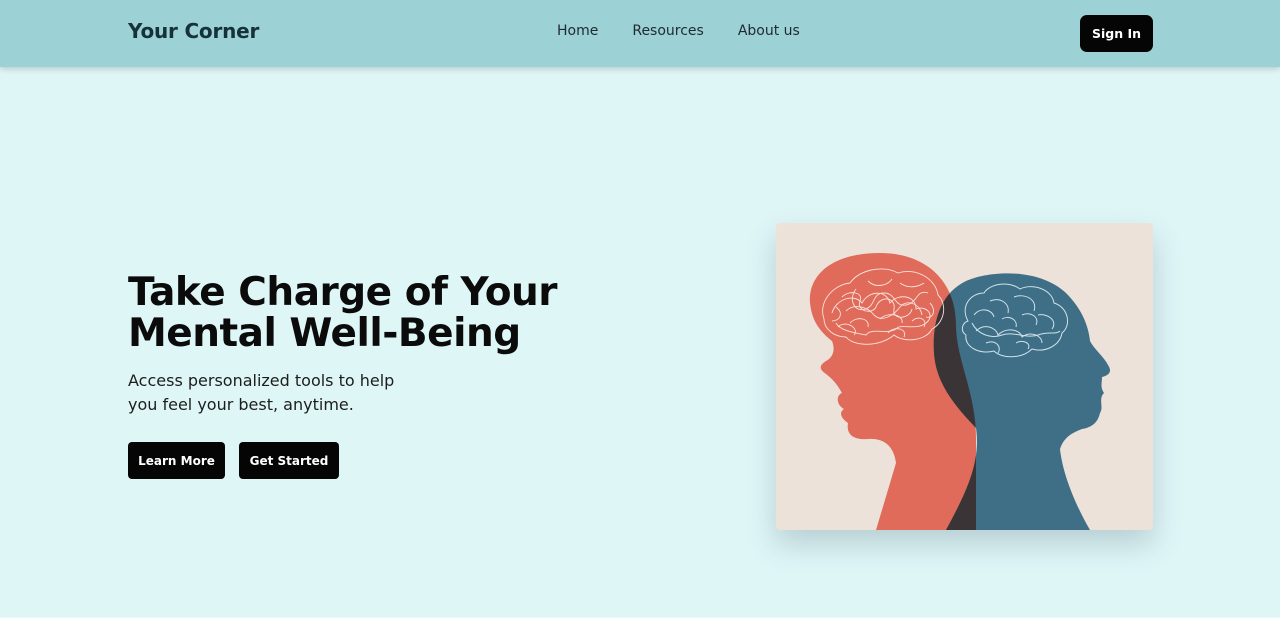 The height and width of the screenshot is (618, 1280). Describe the element at coordinates (668, 31) in the screenshot. I see `nav-link-resources: Resources` at that location.